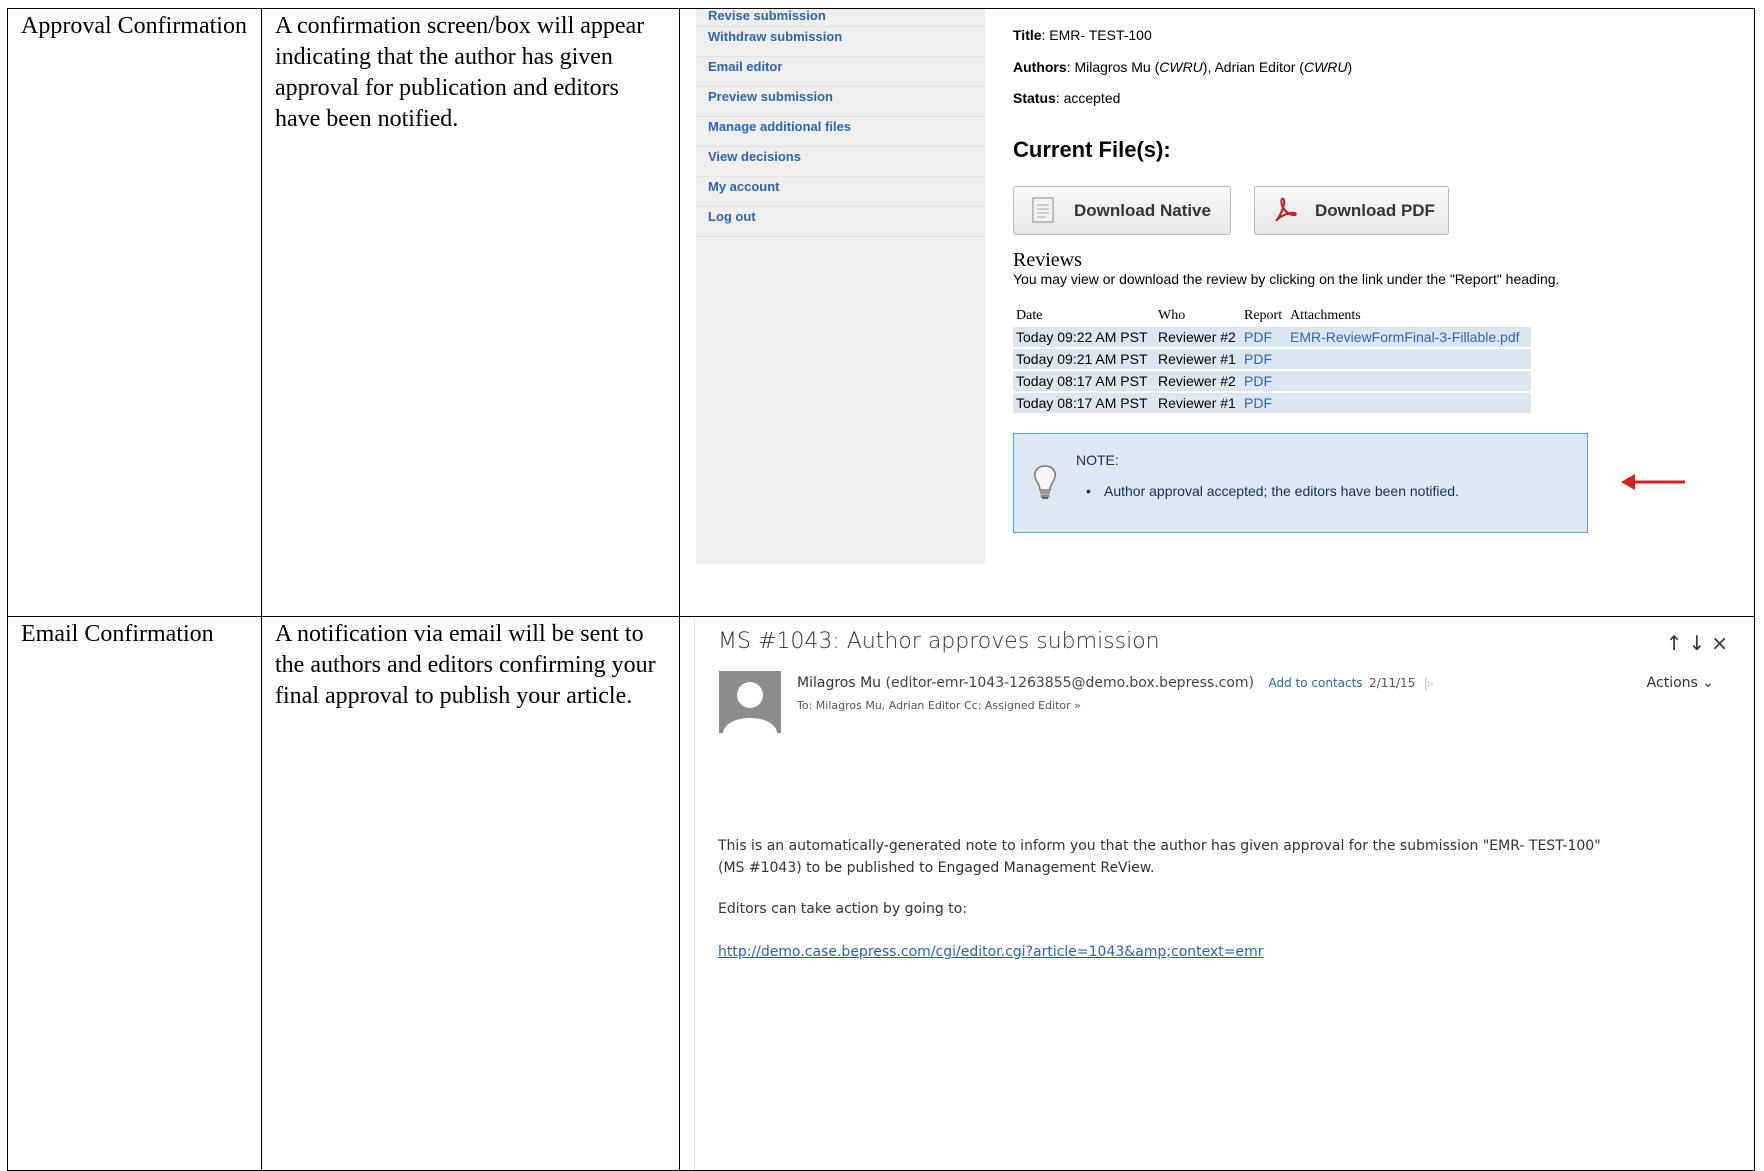 The width and height of the screenshot is (1764, 1171). I want to click on step-label: Approval Confirmation, so click(134, 26).